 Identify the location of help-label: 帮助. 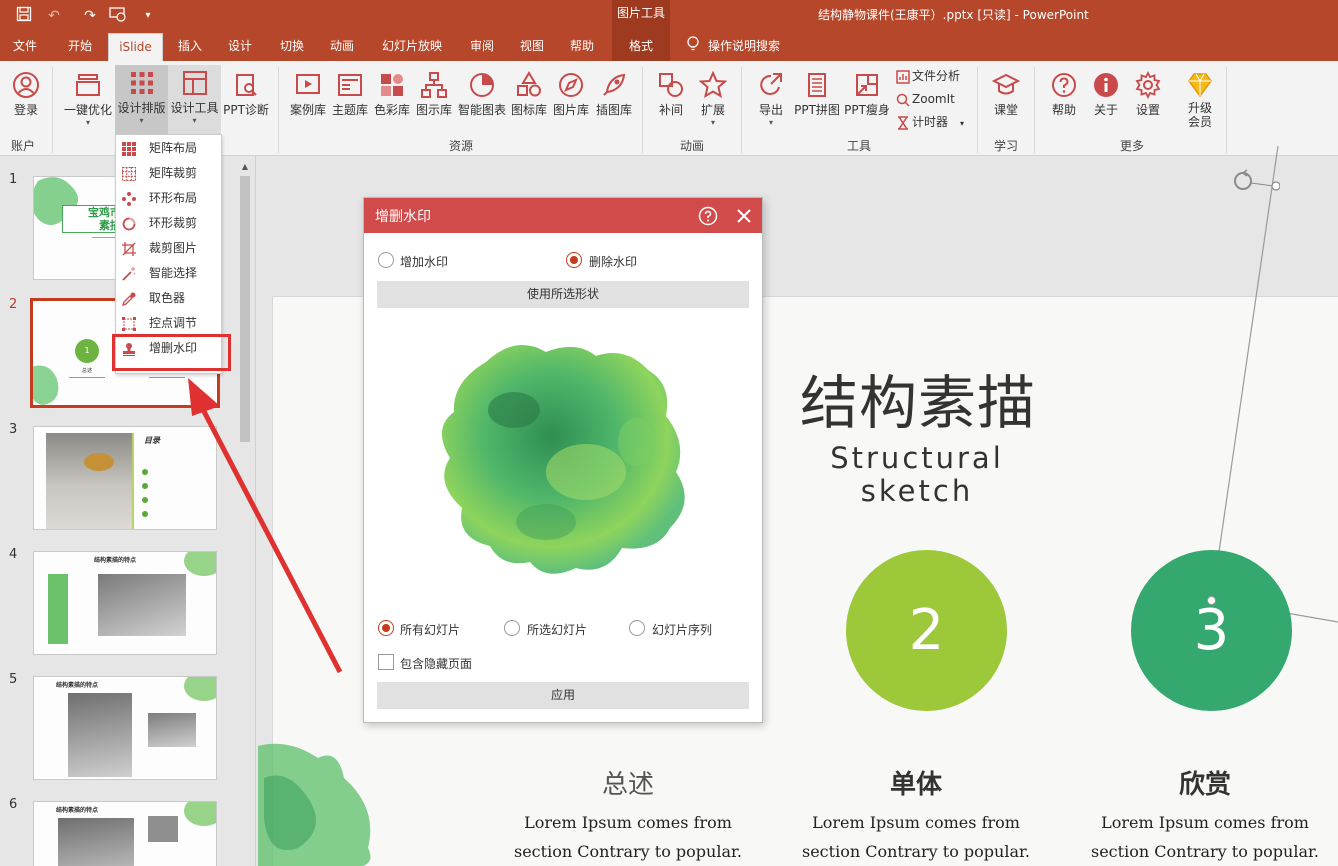
(1063, 110).